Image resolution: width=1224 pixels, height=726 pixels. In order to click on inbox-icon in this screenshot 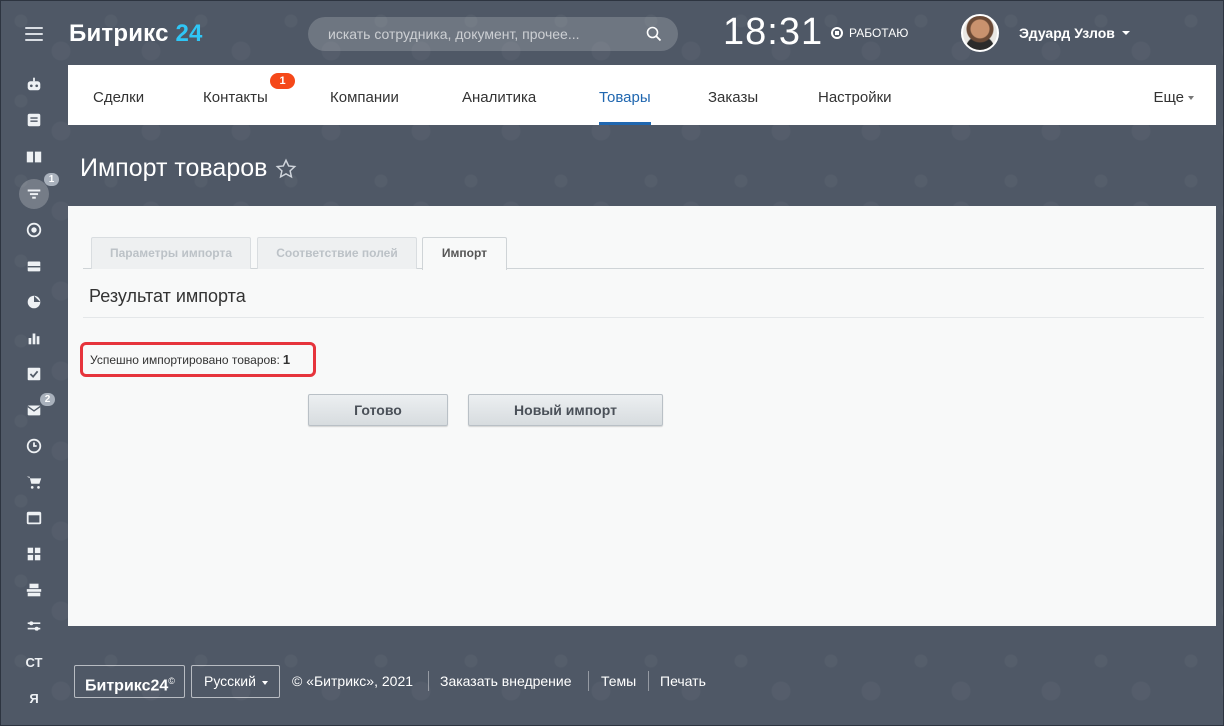, I will do `click(34, 266)`.